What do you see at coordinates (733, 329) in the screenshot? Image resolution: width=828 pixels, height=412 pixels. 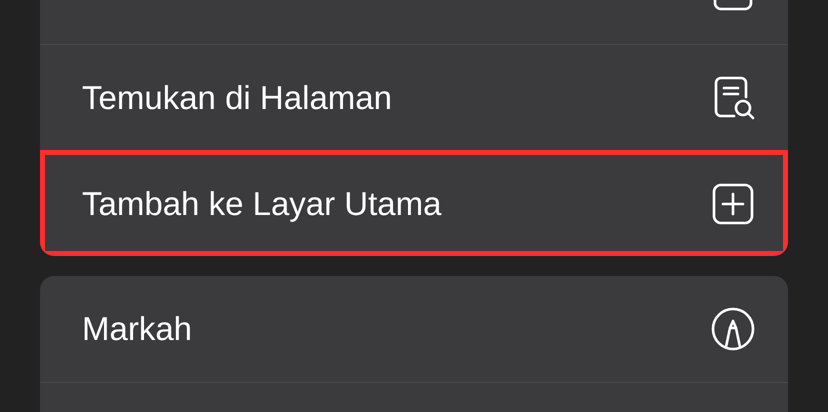 I see `pen-circle-icon` at bounding box center [733, 329].